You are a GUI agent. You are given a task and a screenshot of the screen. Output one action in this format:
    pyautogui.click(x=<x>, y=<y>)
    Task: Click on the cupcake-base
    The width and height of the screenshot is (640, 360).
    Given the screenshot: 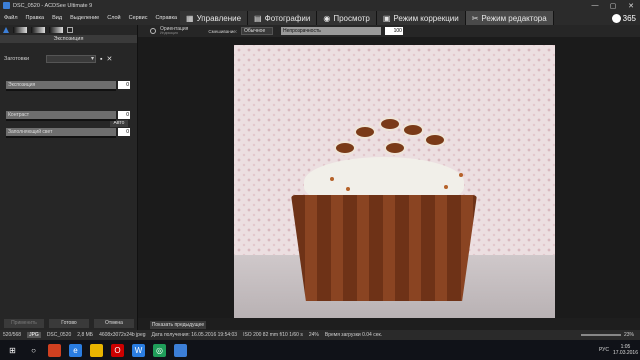 What is the action you would take?
    pyautogui.click(x=384, y=248)
    